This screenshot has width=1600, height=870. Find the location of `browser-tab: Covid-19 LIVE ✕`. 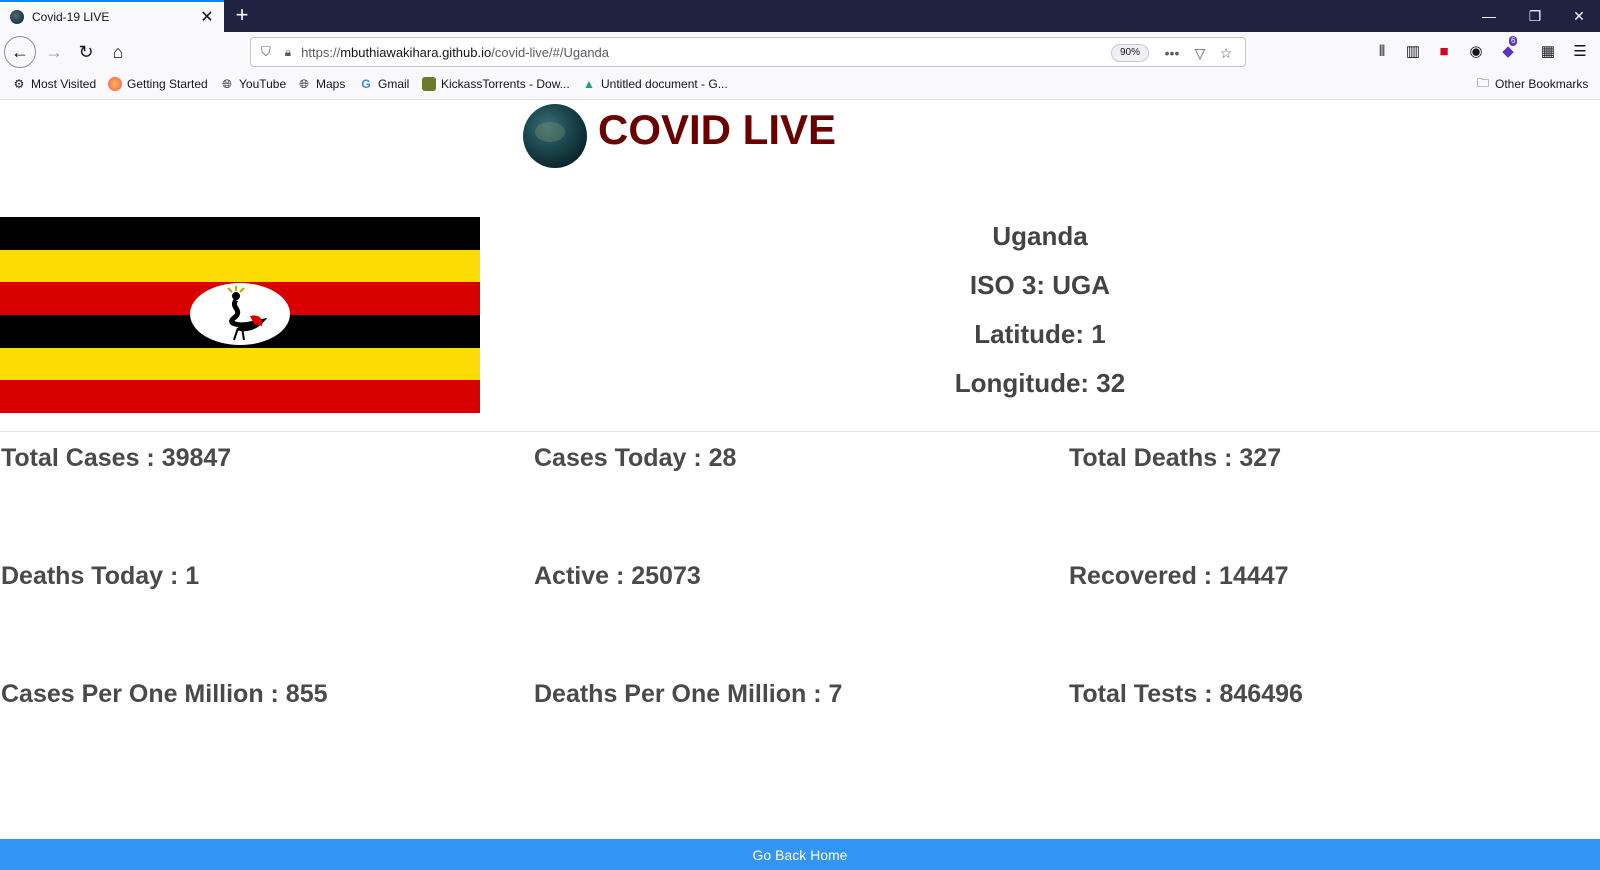

browser-tab: Covid-19 LIVE ✕ is located at coordinates (112, 16).